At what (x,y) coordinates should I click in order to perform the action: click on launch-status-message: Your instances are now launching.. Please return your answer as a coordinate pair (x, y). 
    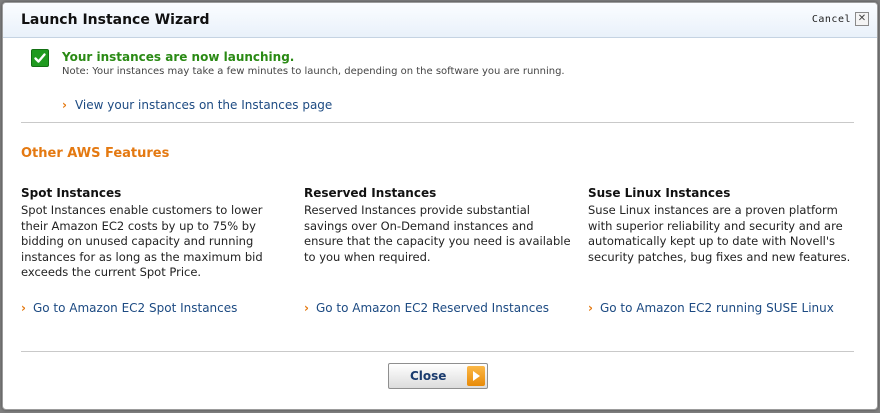
    Looking at the image, I should click on (178, 57).